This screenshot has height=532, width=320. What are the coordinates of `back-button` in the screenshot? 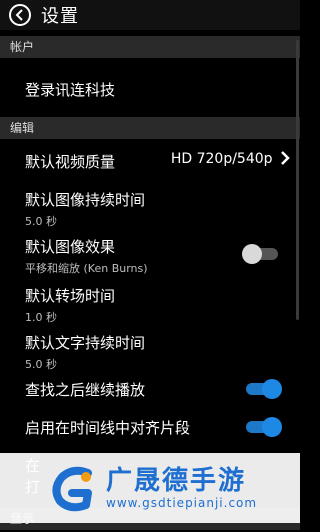 It's located at (20, 15).